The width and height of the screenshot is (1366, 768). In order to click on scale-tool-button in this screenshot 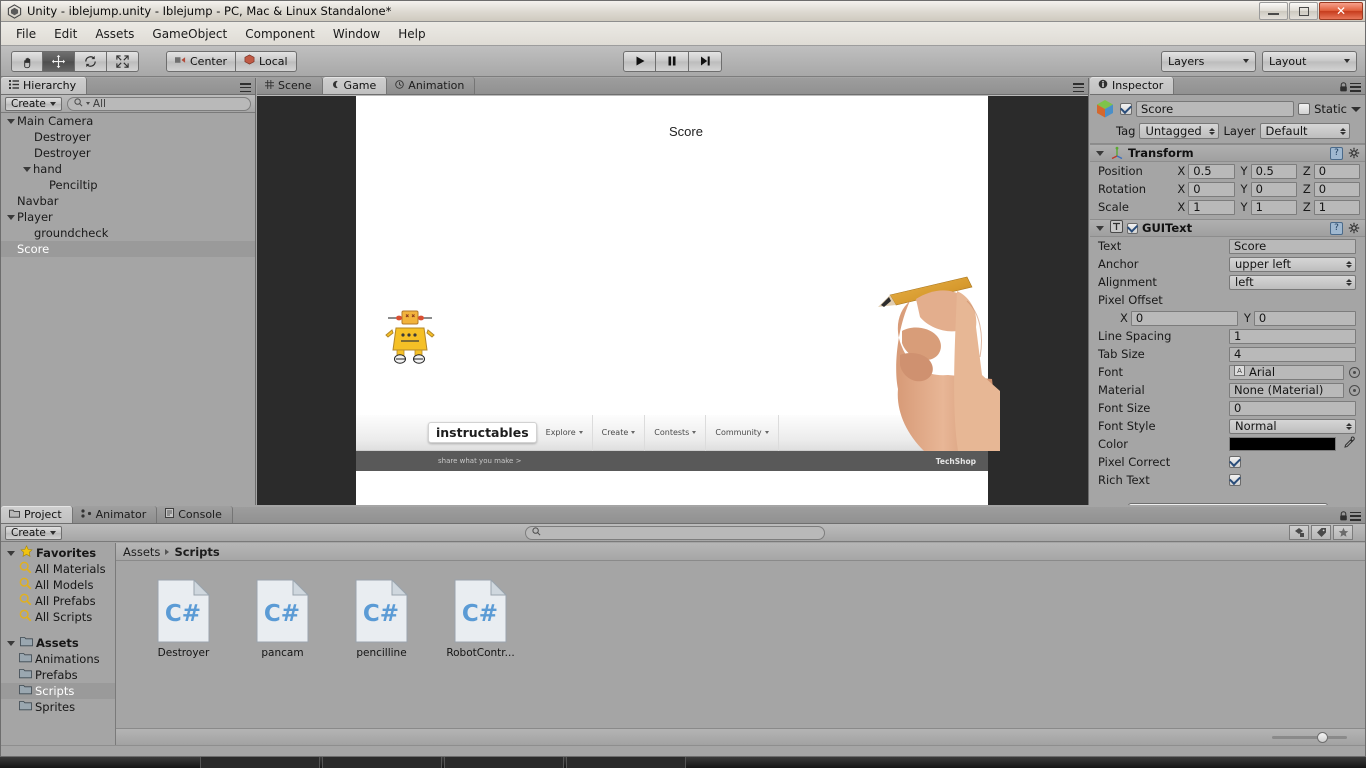, I will do `click(123, 61)`.